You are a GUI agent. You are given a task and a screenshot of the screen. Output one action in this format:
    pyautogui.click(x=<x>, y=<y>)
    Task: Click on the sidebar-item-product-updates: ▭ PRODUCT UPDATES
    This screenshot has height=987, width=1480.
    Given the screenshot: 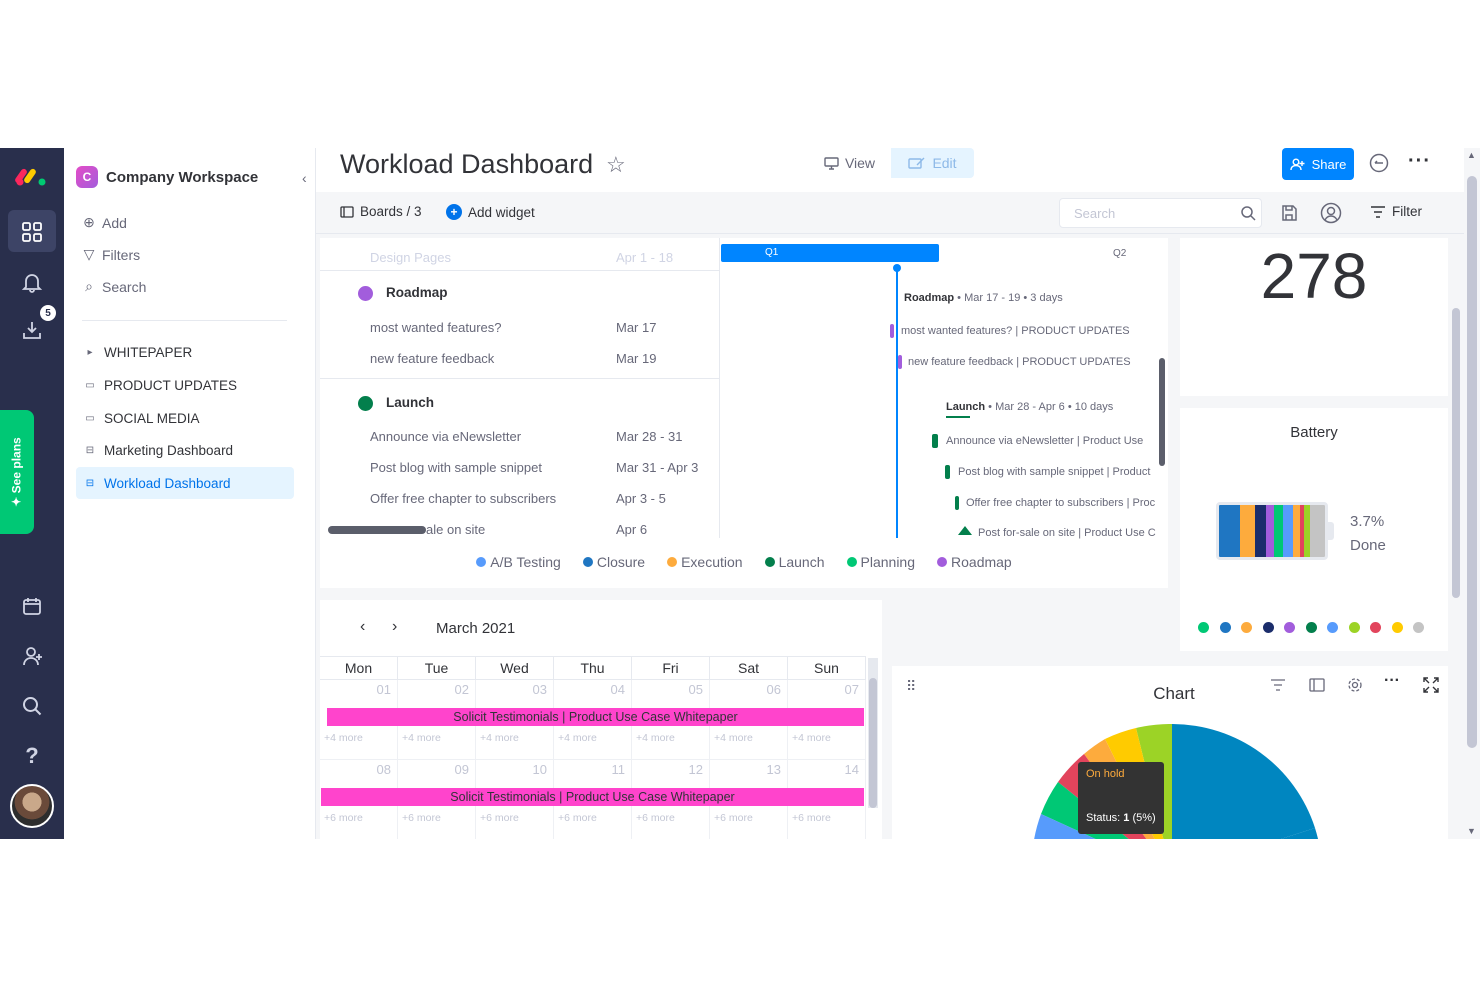 What is the action you would take?
    pyautogui.click(x=185, y=385)
    